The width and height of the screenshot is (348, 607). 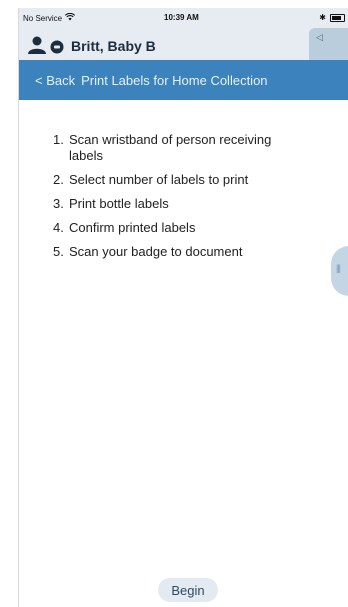 I want to click on list-item: 4. Confirm printed labels, so click(x=171, y=228).